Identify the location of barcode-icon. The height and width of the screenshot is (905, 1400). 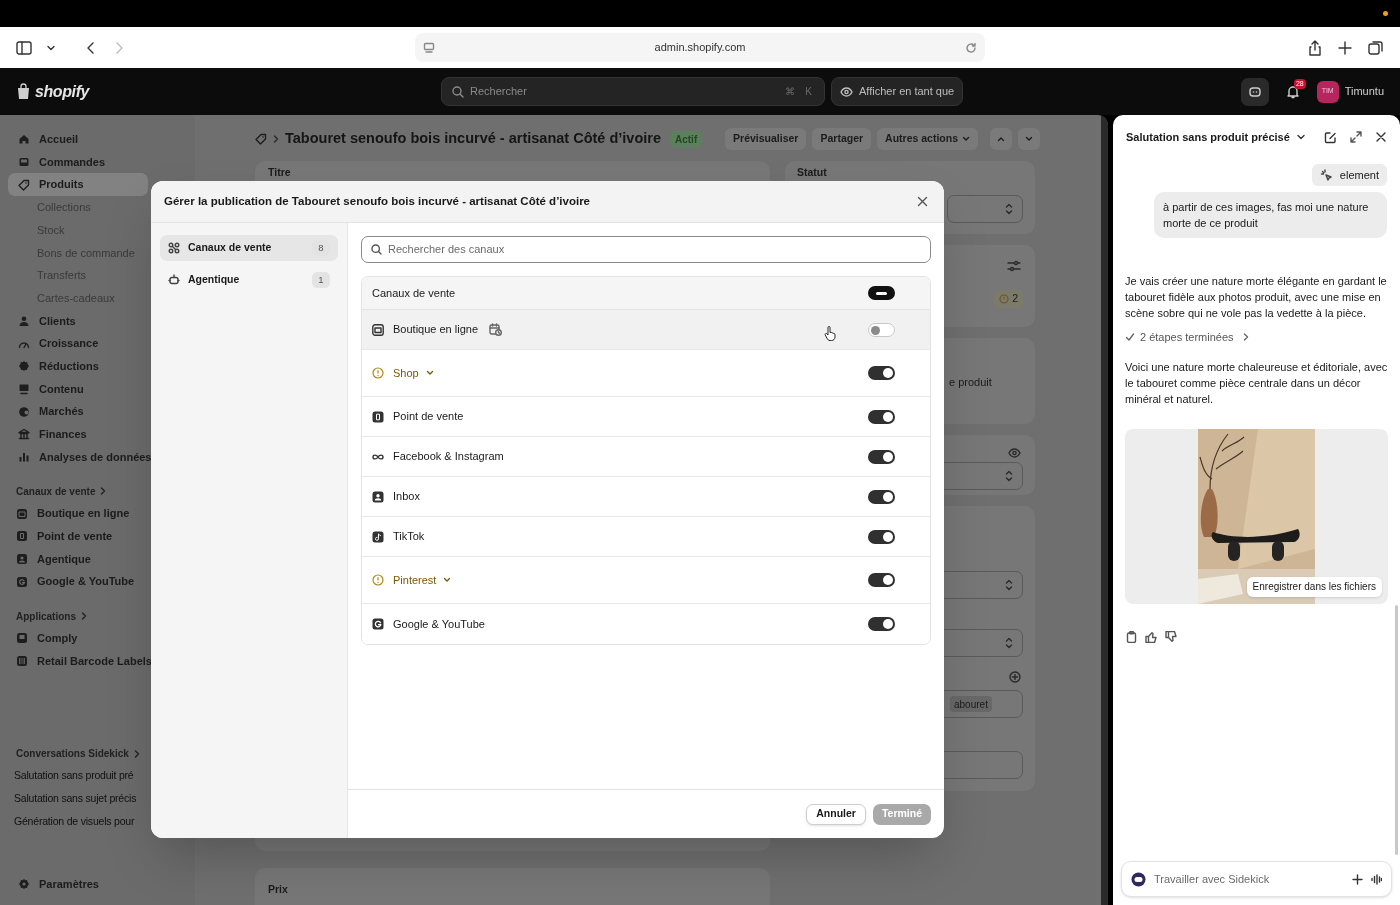
(22, 661).